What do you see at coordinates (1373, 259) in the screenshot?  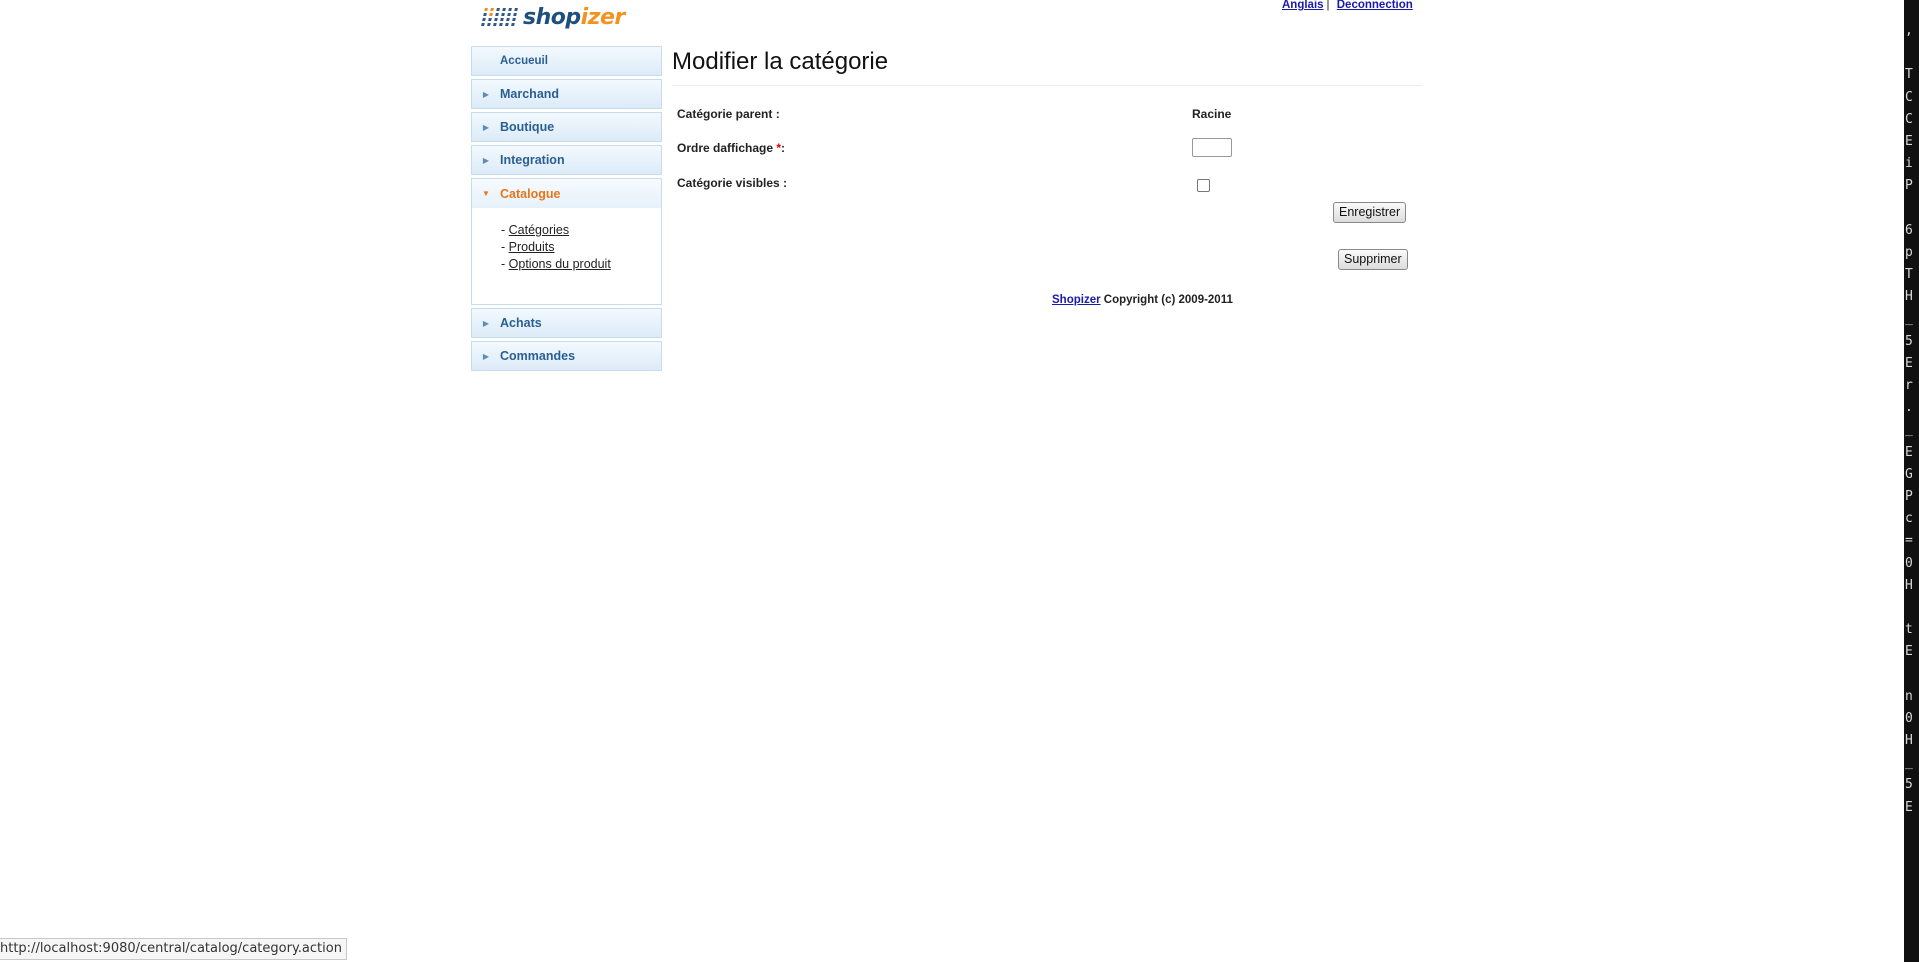 I see `delete-button: Supprimer` at bounding box center [1373, 259].